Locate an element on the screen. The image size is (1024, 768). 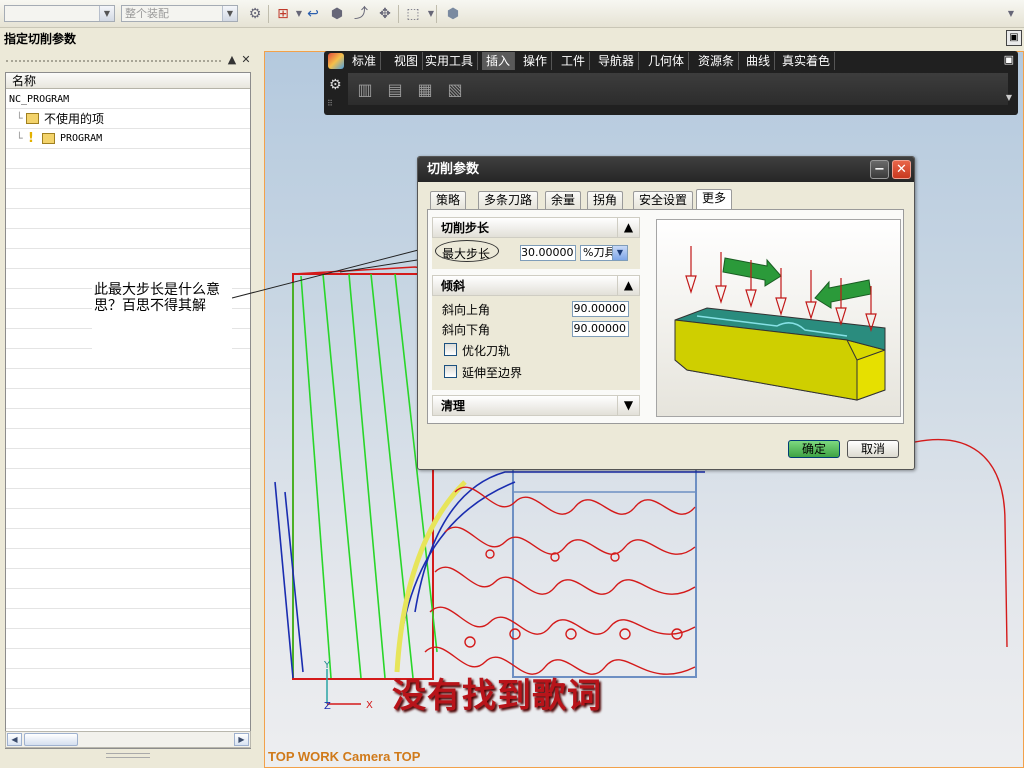
dialog-title: 切削参数 is located at coordinates (666, 169).